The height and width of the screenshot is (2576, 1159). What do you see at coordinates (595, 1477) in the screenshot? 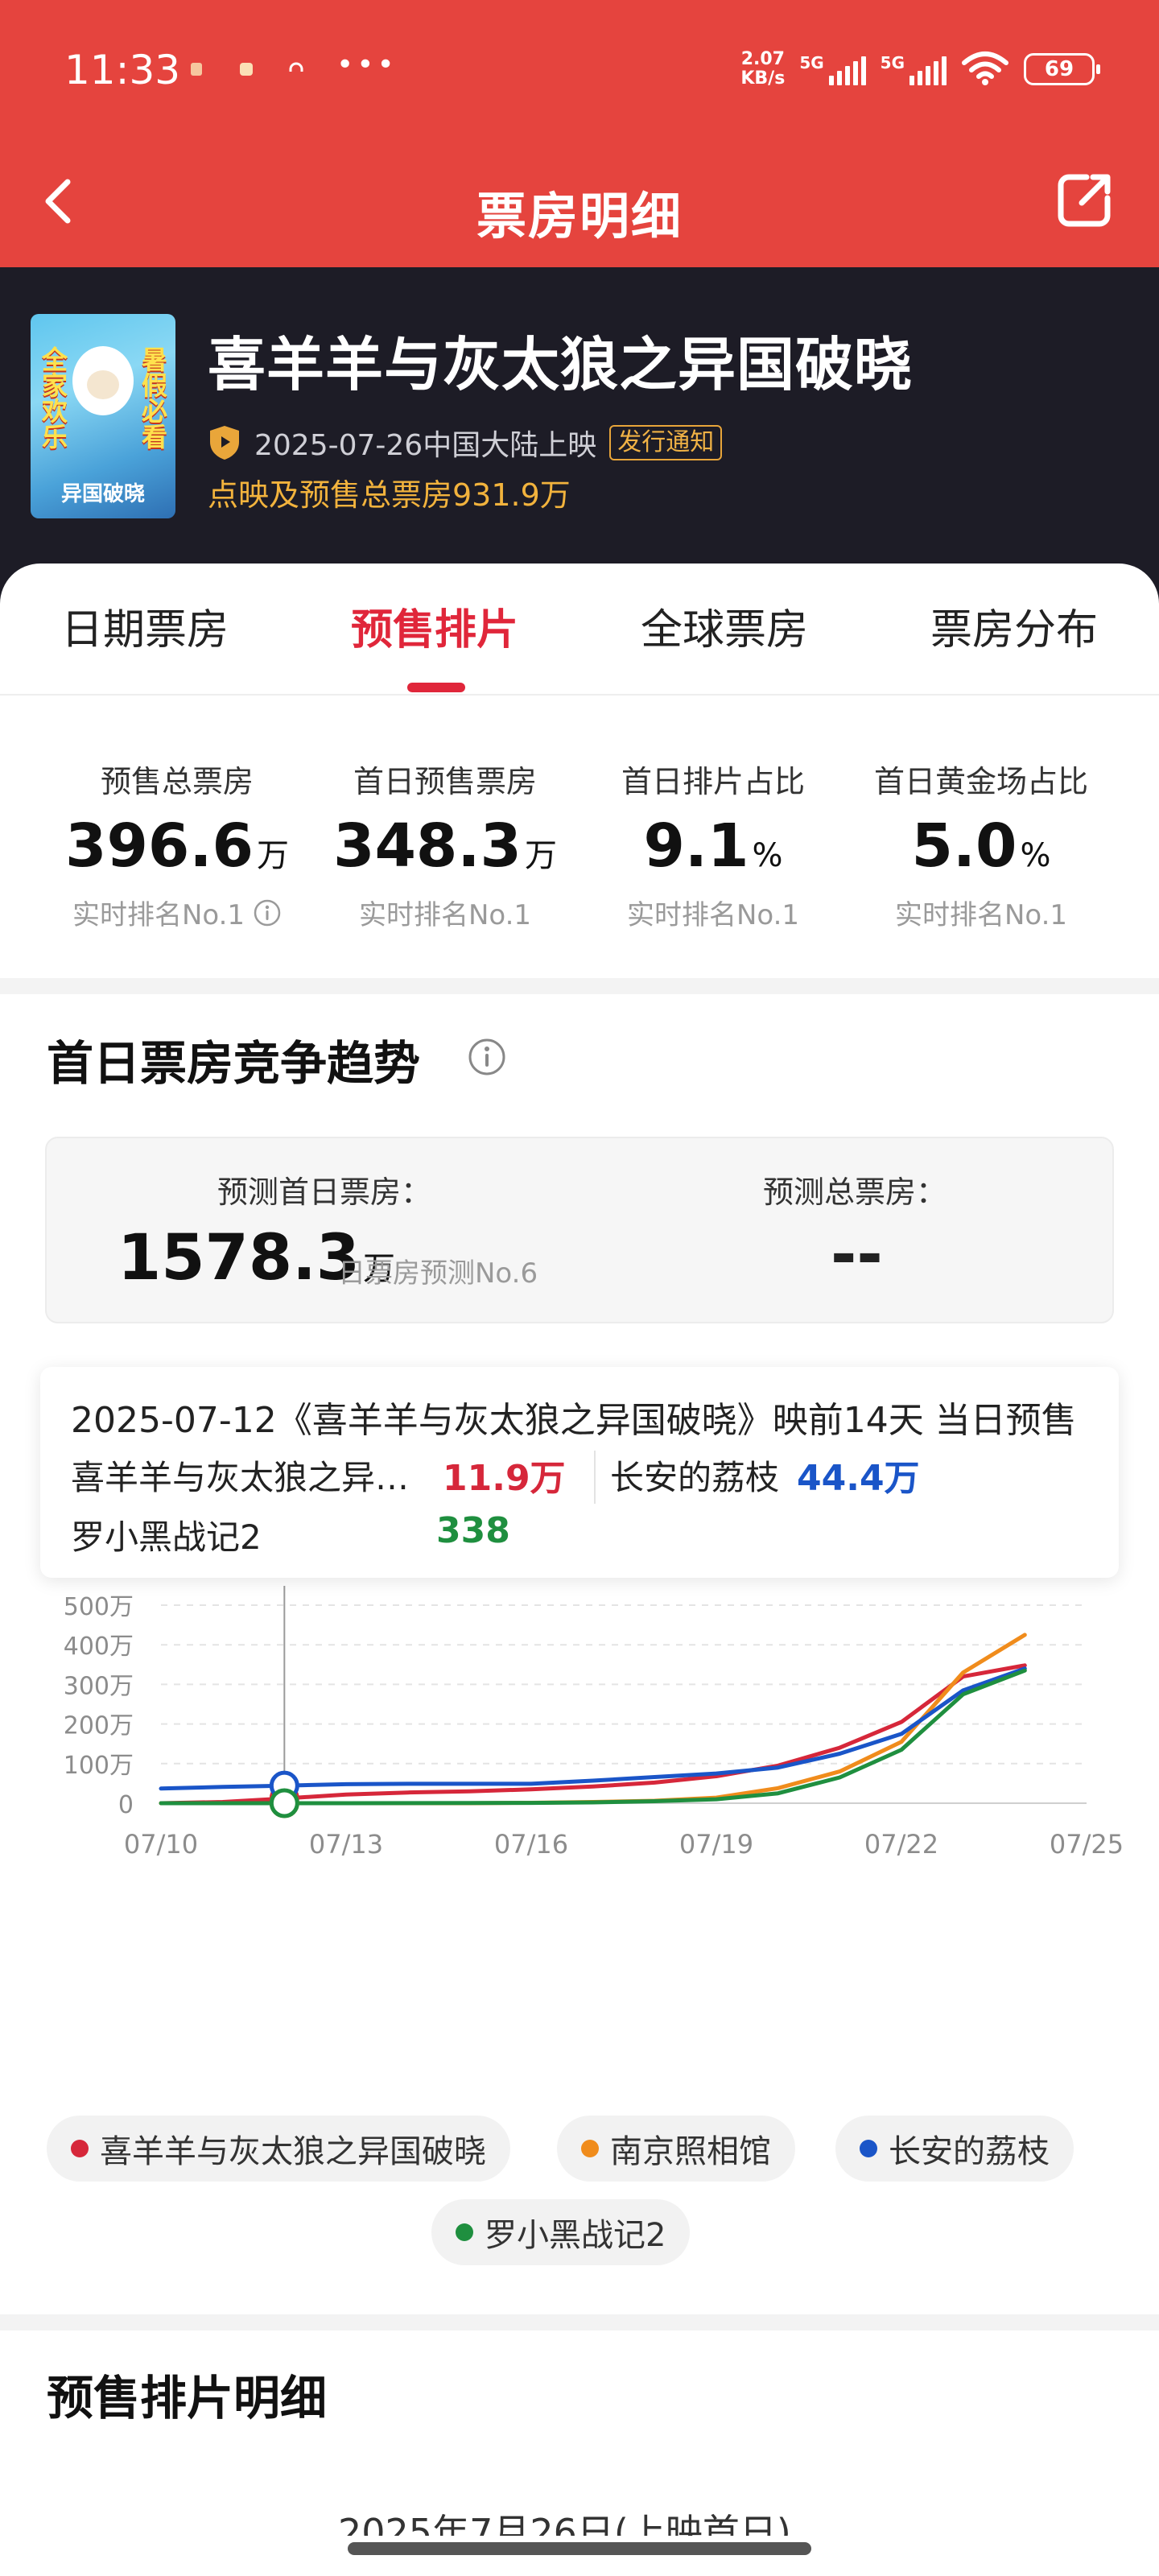
I see `tooltip-divider` at bounding box center [595, 1477].